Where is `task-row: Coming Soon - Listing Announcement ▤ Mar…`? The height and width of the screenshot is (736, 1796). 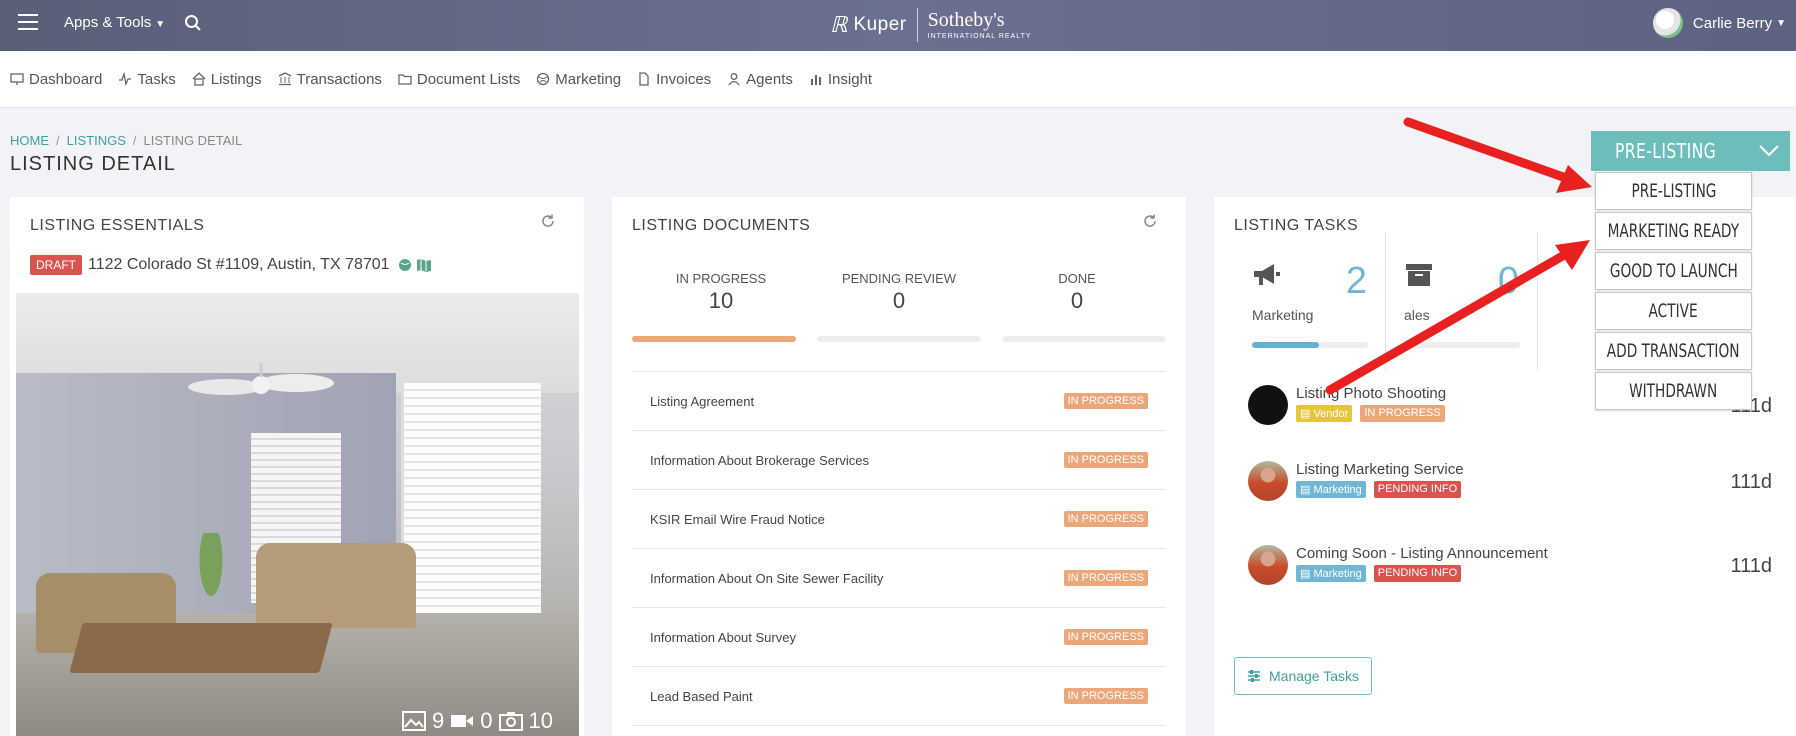 task-row: Coming Soon - Listing Announcement ▤ Mar… is located at coordinates (1513, 583).